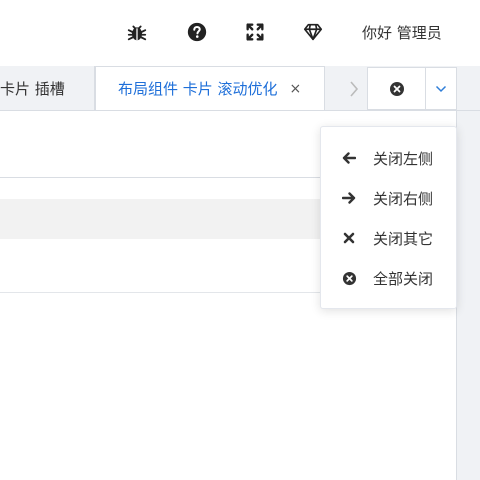  Describe the element at coordinates (255, 32) in the screenshot. I see `fullscreen-icon` at that location.